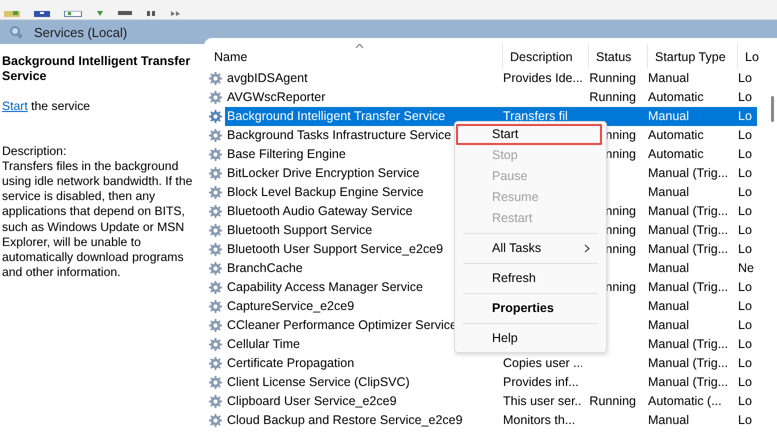  Describe the element at coordinates (276, 97) in the screenshot. I see `service-name: AVGWscReporter` at that location.